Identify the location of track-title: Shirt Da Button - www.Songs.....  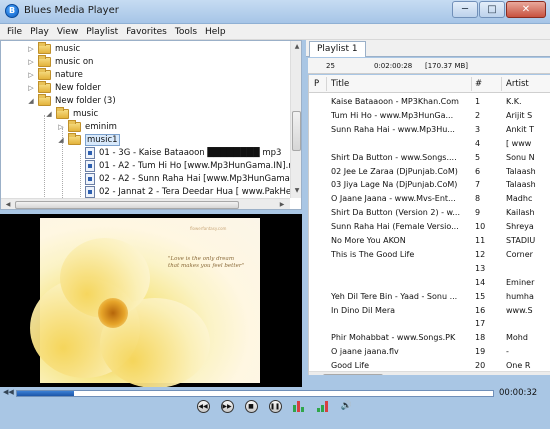
(394, 157).